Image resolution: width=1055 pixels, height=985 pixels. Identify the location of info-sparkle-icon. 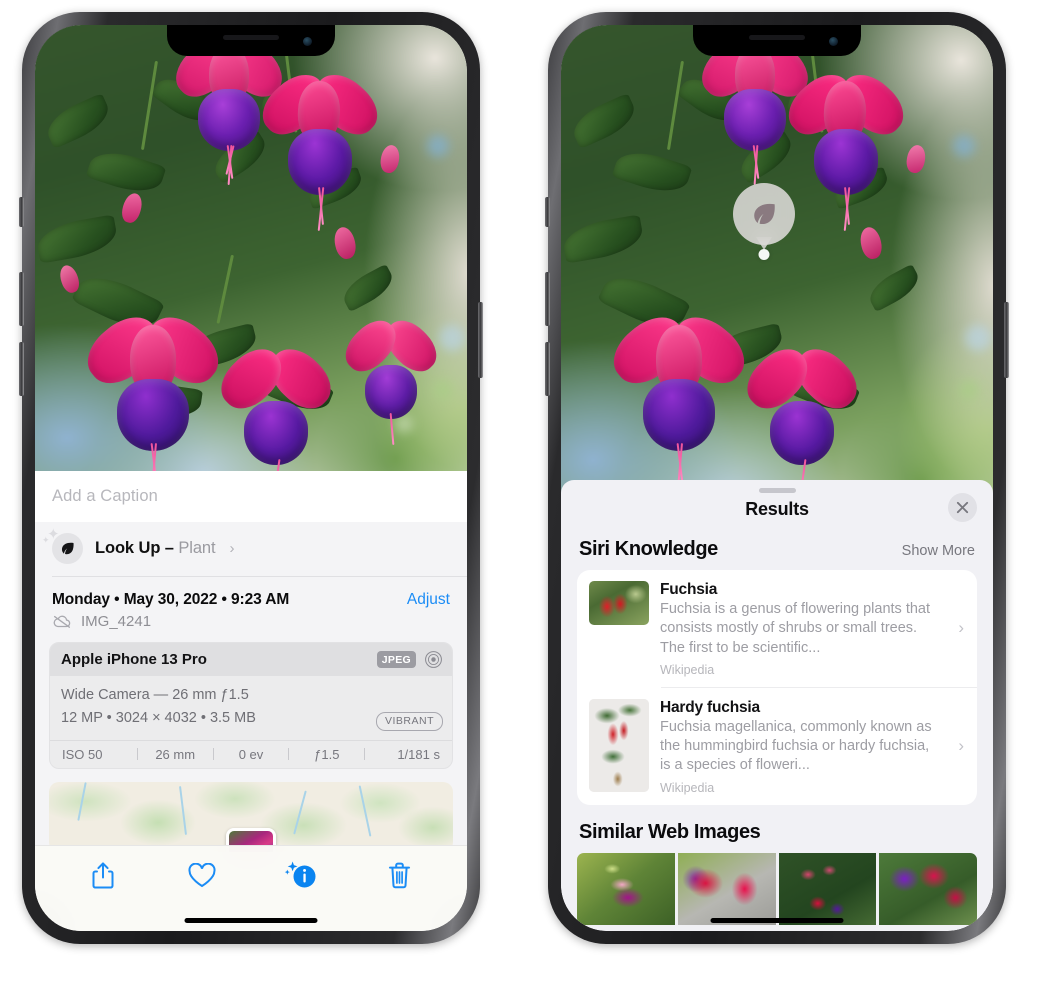
(299, 874).